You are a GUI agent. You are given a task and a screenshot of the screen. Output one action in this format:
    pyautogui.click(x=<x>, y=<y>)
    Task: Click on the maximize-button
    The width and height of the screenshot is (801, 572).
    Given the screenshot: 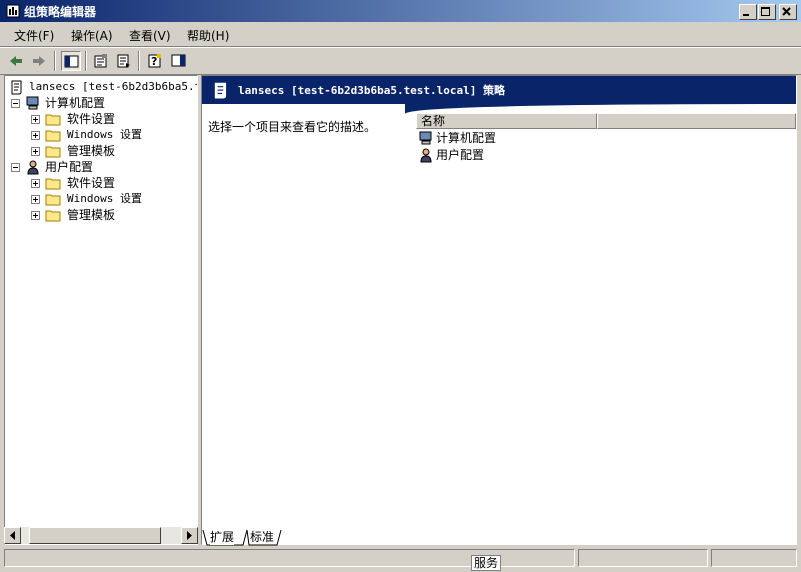 What is the action you would take?
    pyautogui.click(x=767, y=12)
    